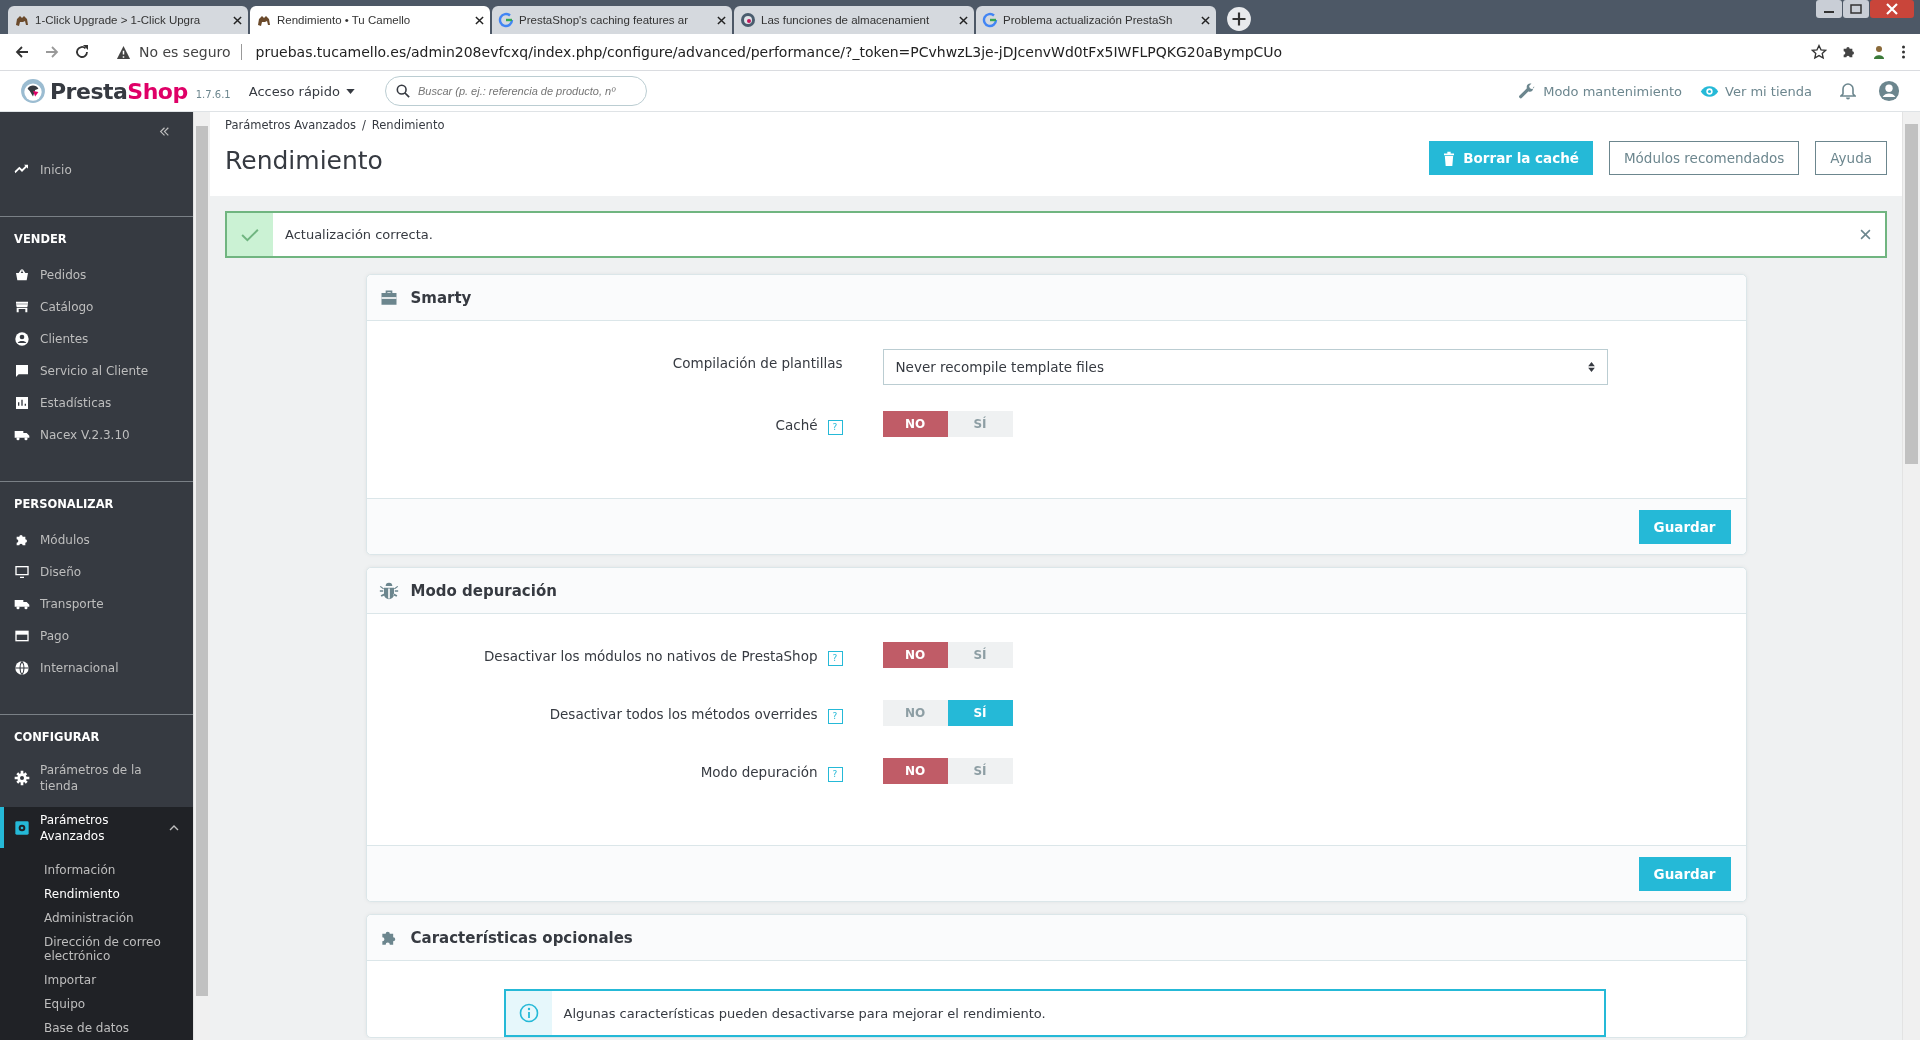  I want to click on bell-icon, so click(1848, 91).